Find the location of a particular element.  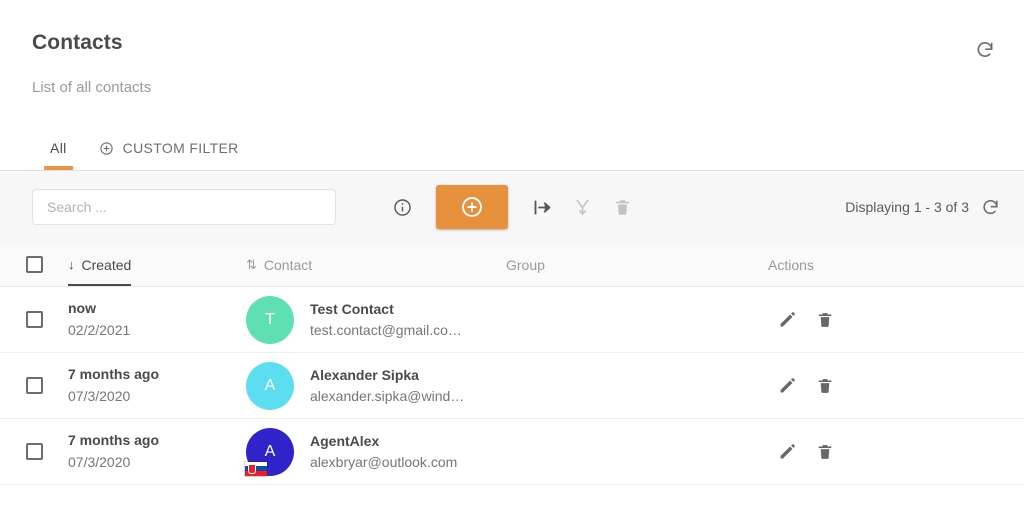

merge-icon is located at coordinates (582, 207).